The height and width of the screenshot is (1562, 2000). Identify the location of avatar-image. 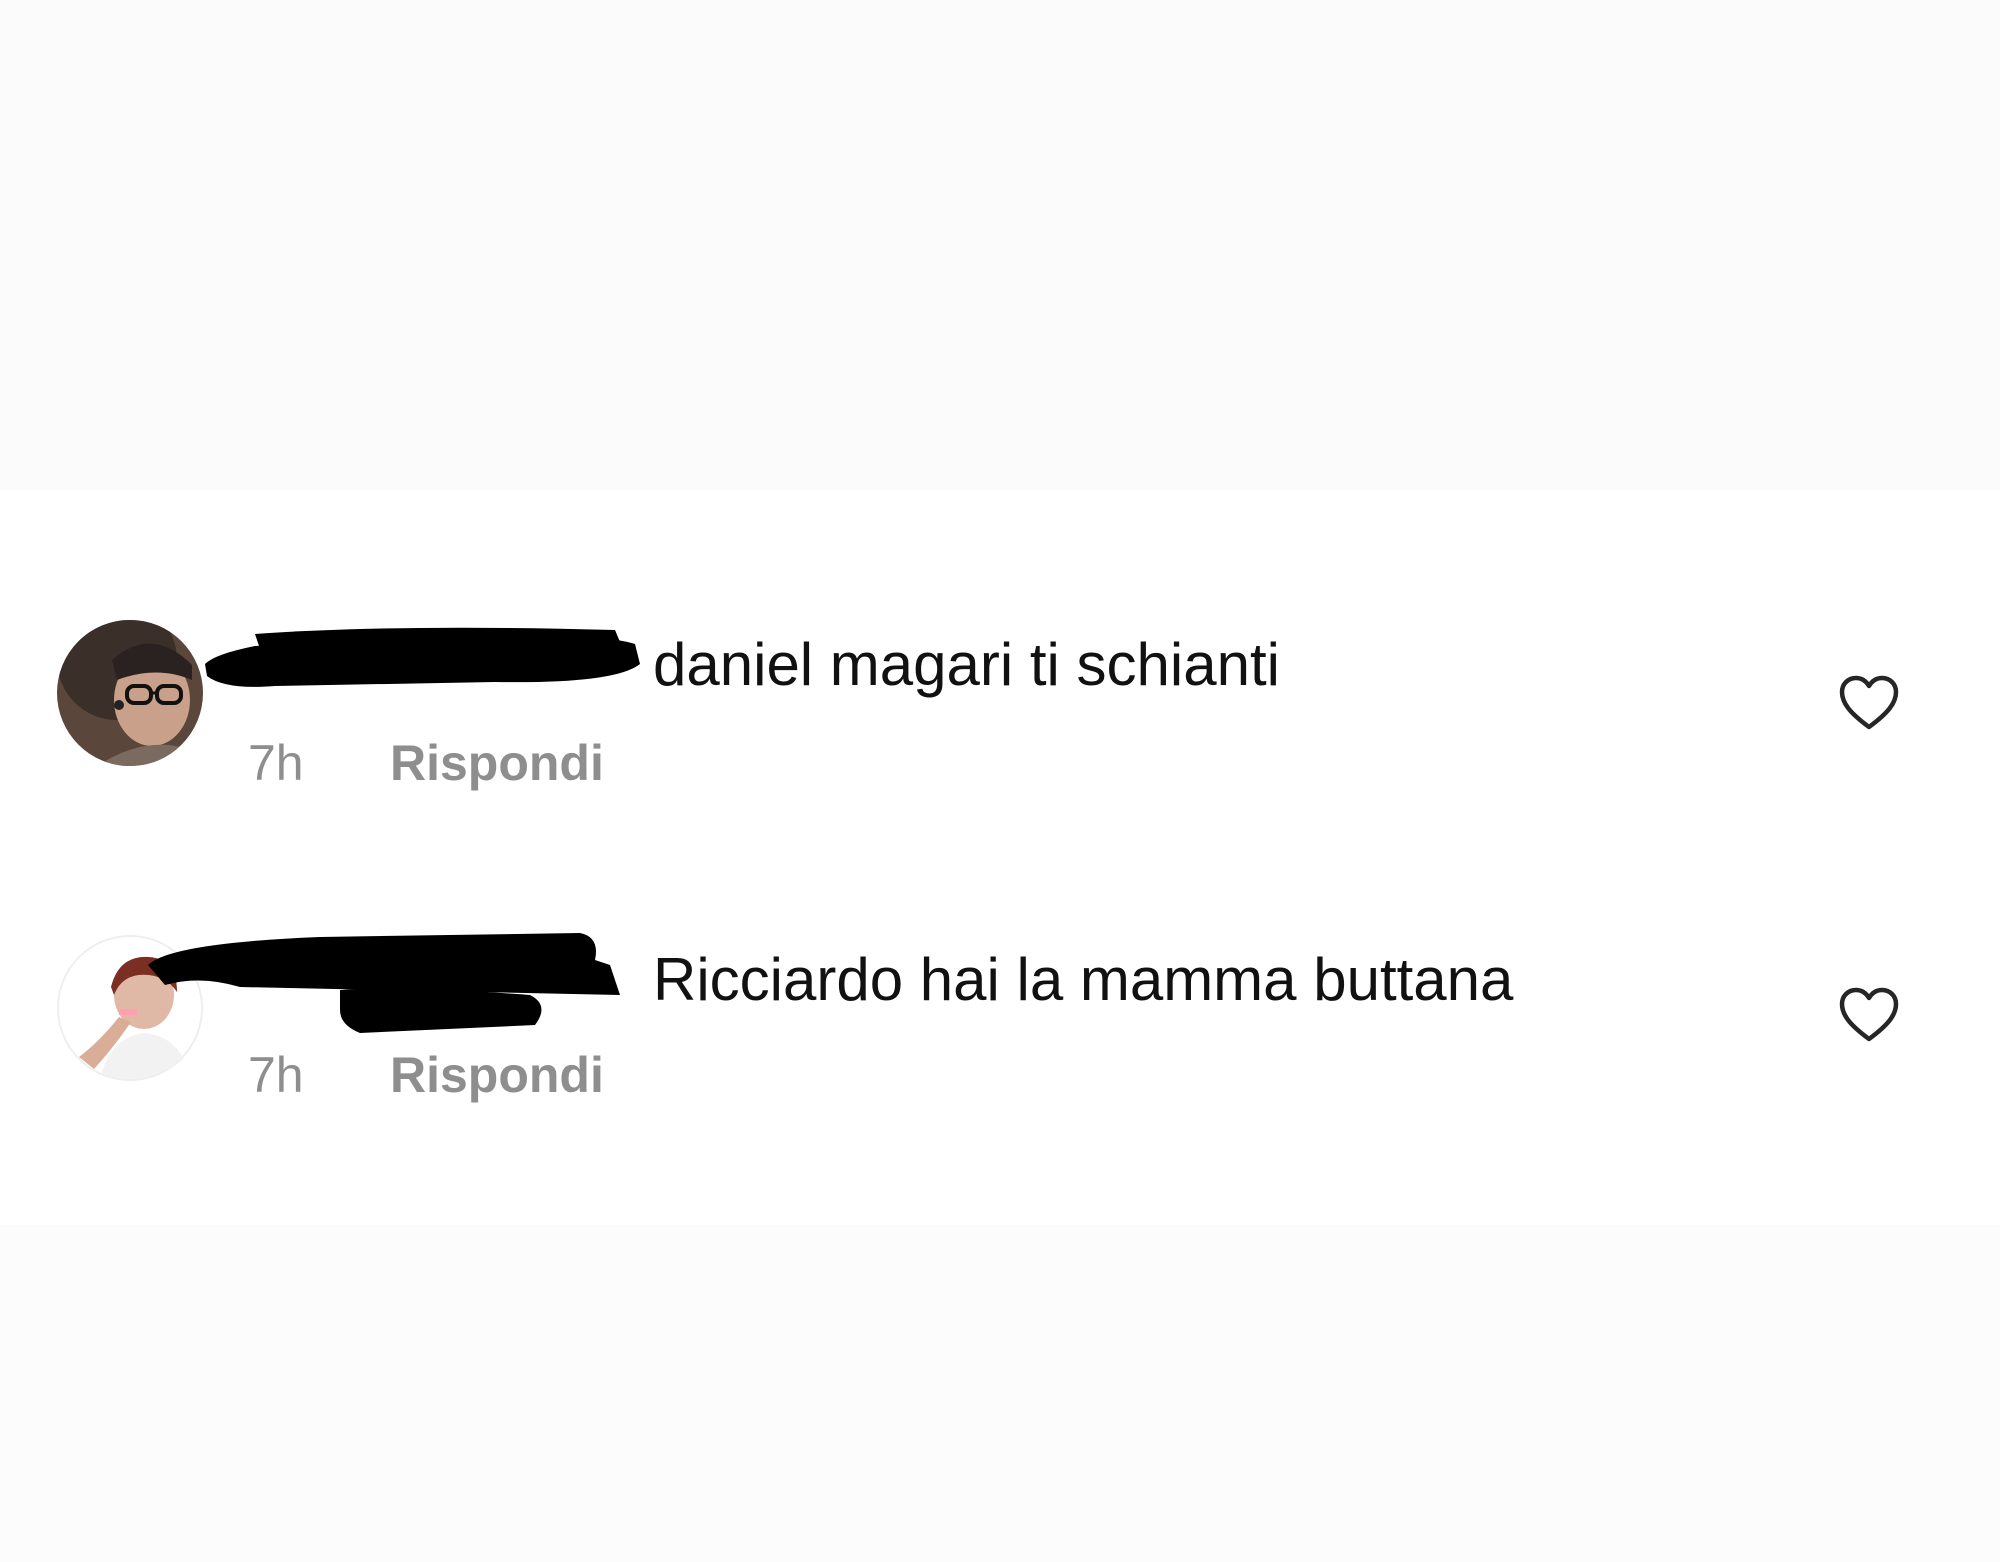
(130, 693).